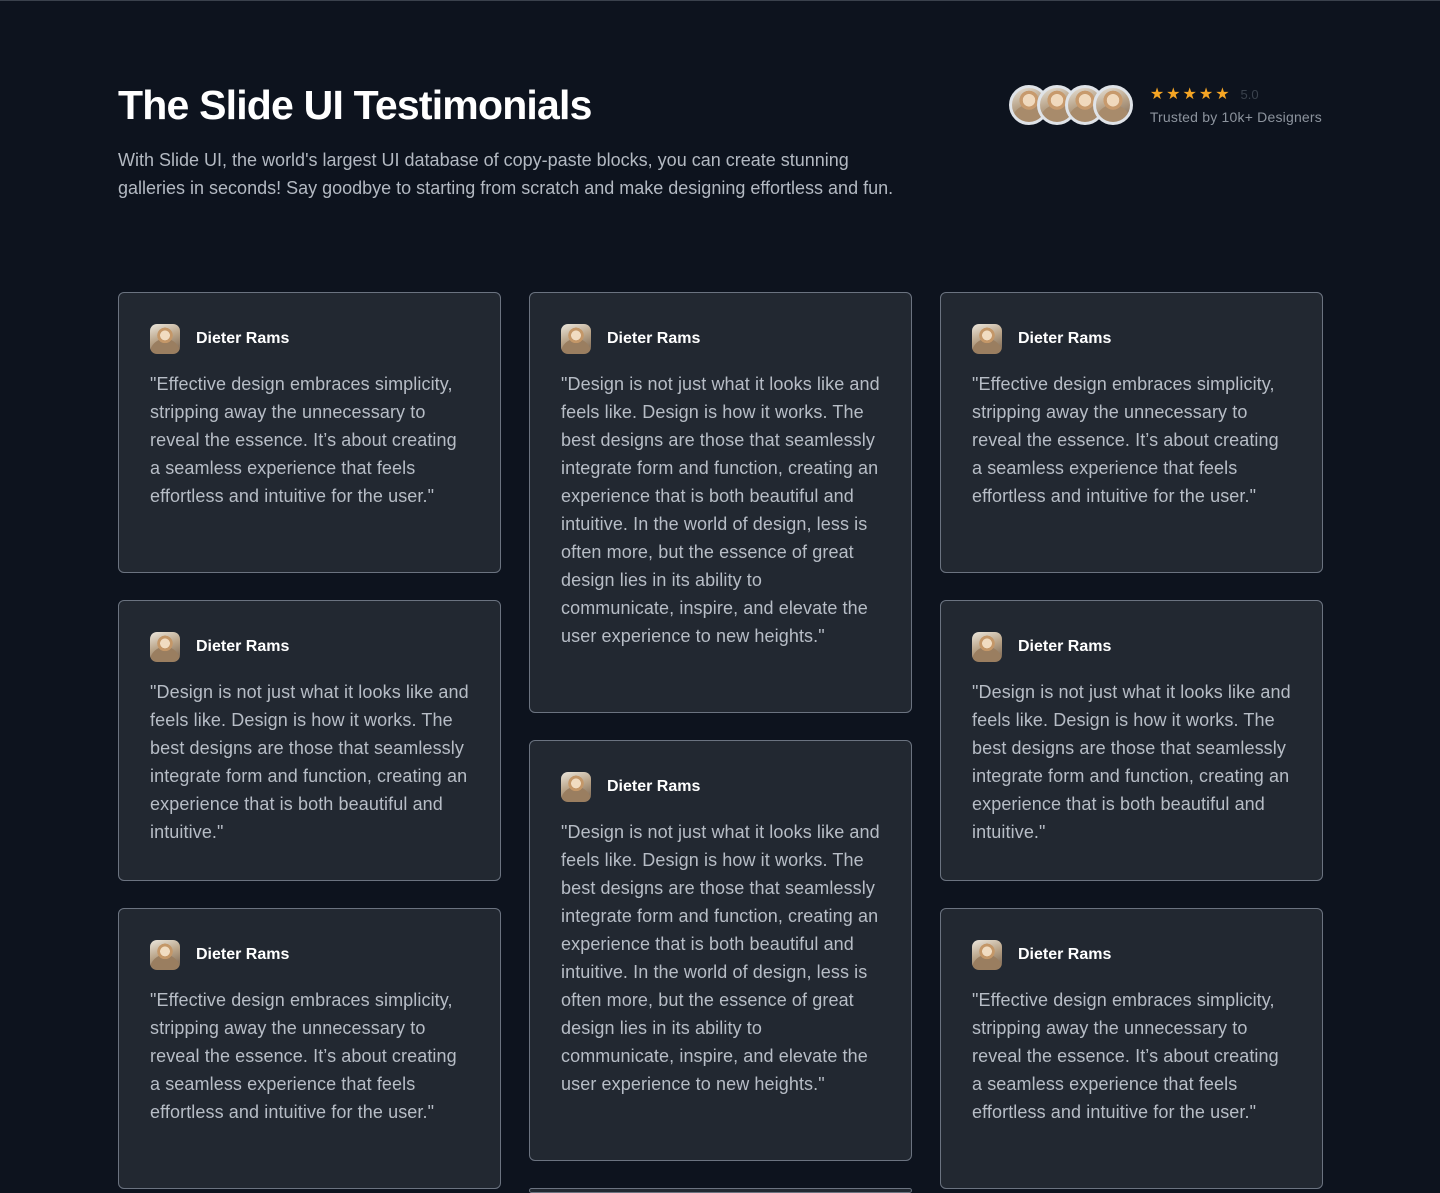  What do you see at coordinates (720, 0) in the screenshot?
I see `top-border-line` at bounding box center [720, 0].